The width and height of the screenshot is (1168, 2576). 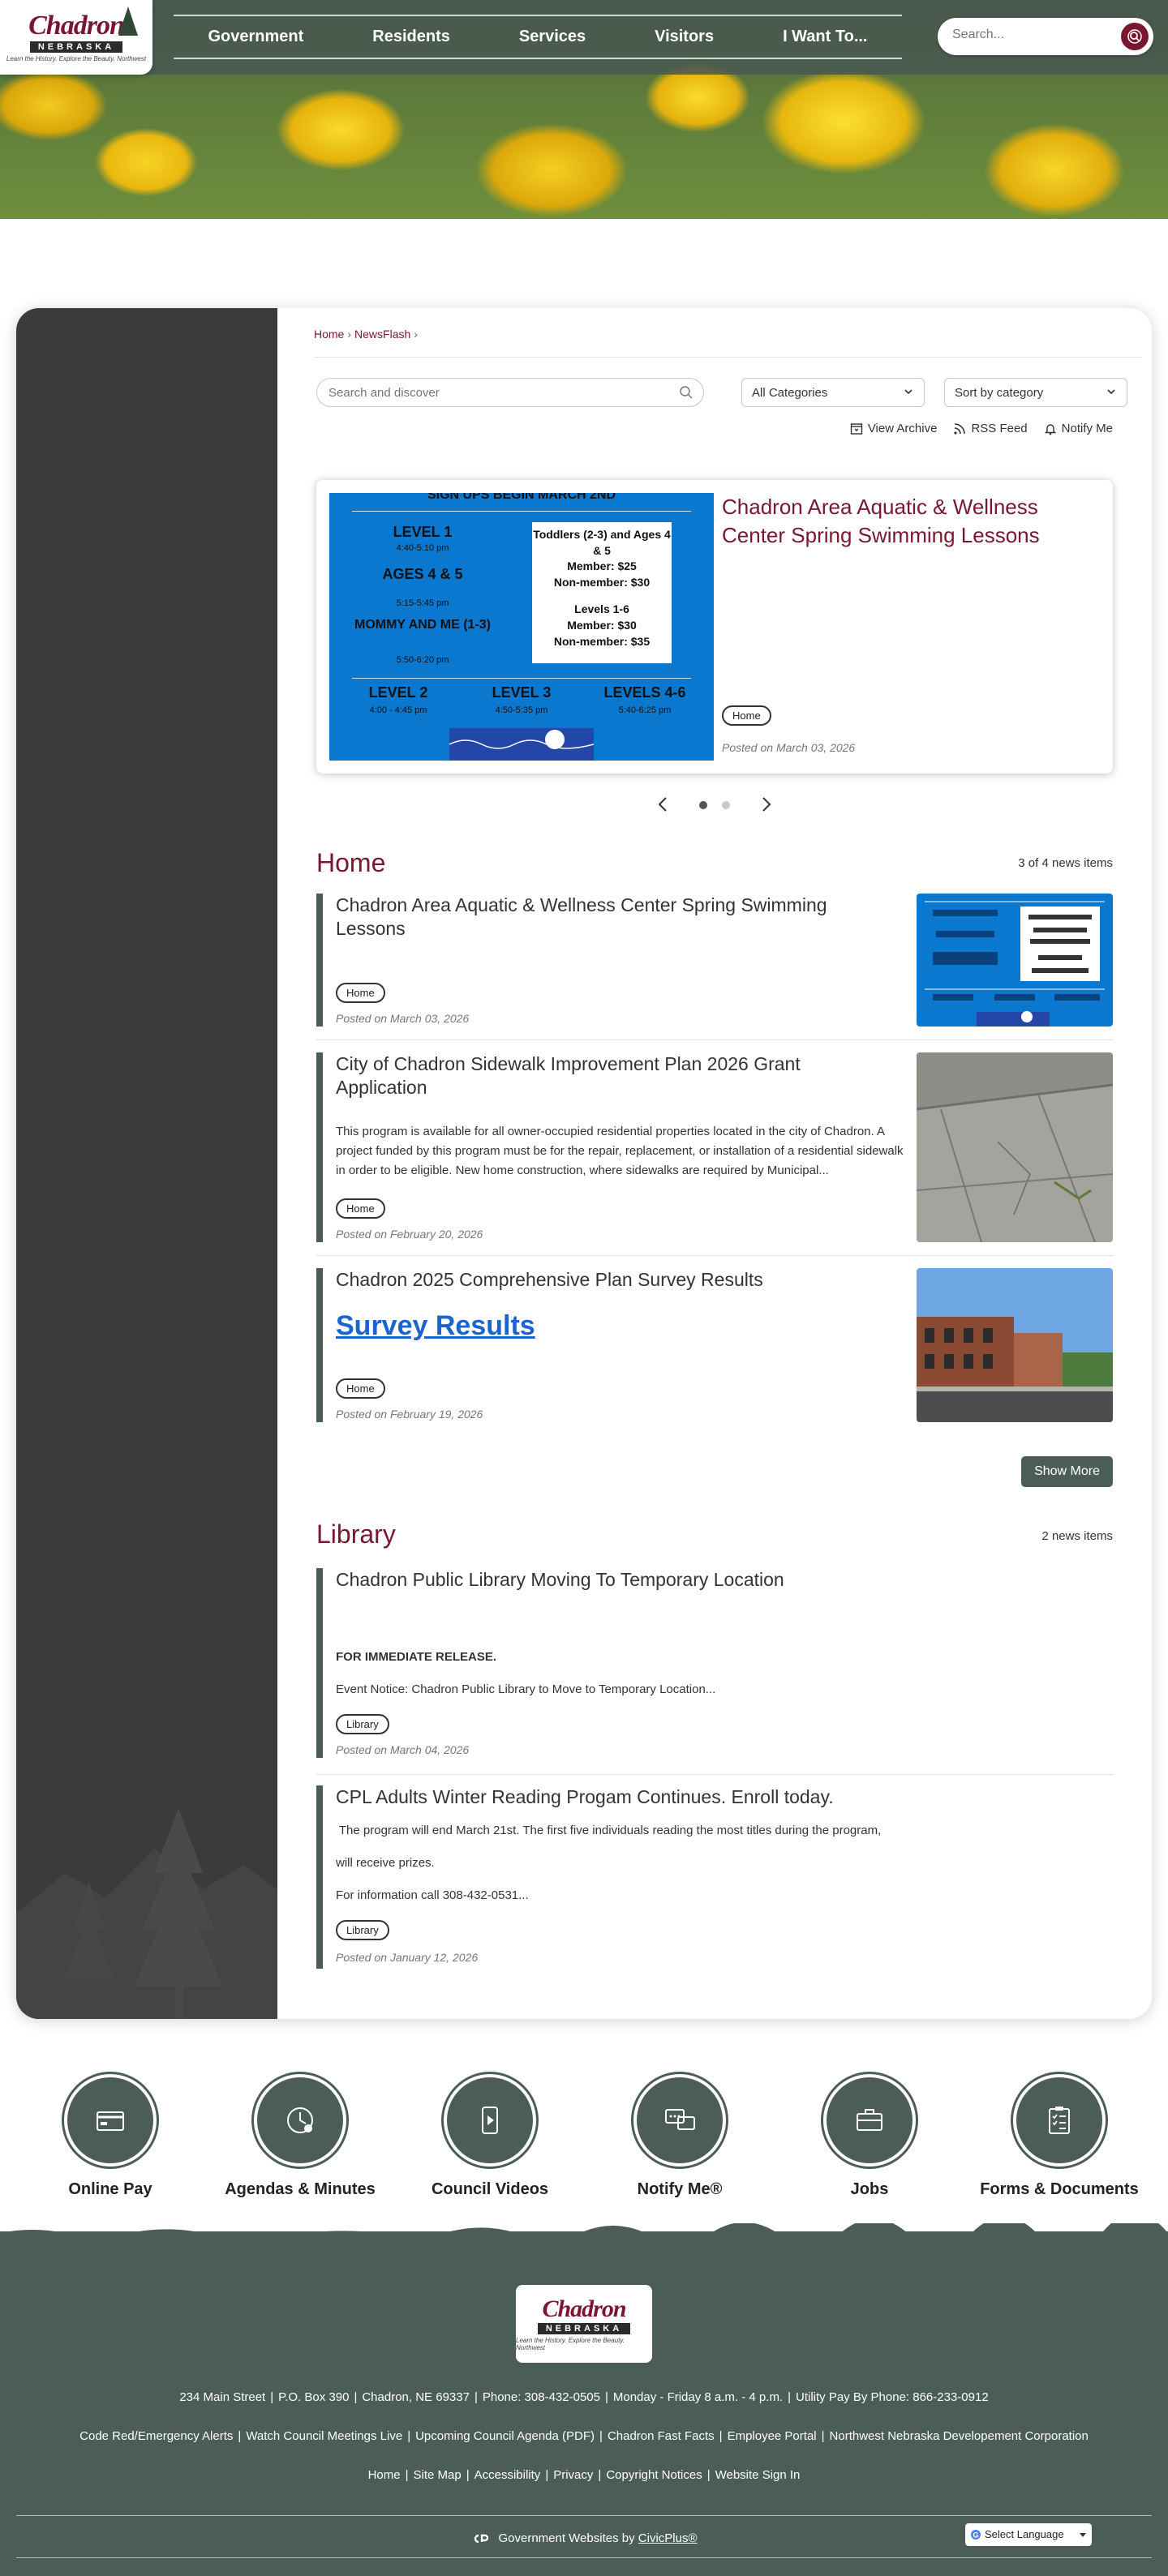 What do you see at coordinates (384, 2475) in the screenshot?
I see `footer-link-home: Home` at bounding box center [384, 2475].